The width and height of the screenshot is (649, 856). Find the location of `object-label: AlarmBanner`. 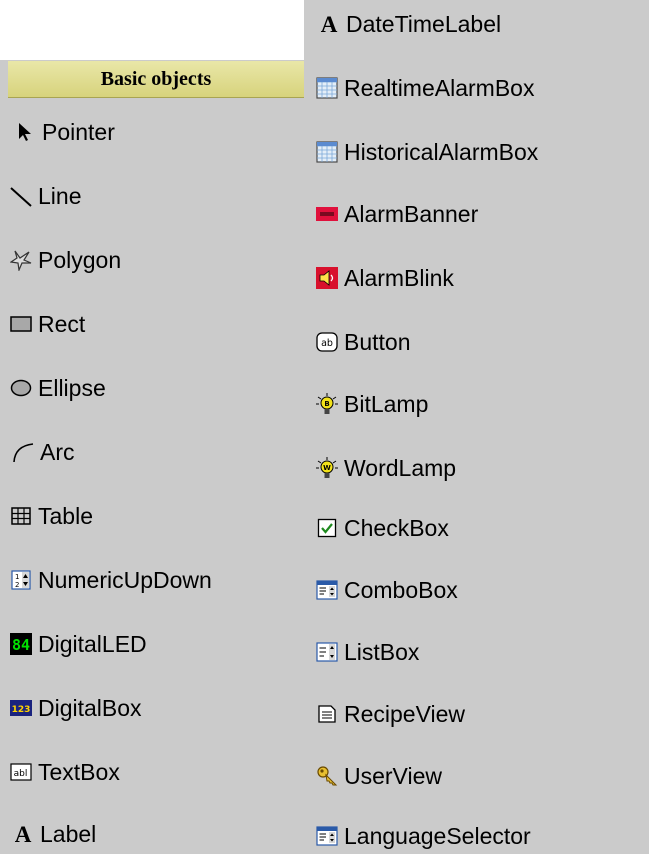

object-label: AlarmBanner is located at coordinates (411, 213).